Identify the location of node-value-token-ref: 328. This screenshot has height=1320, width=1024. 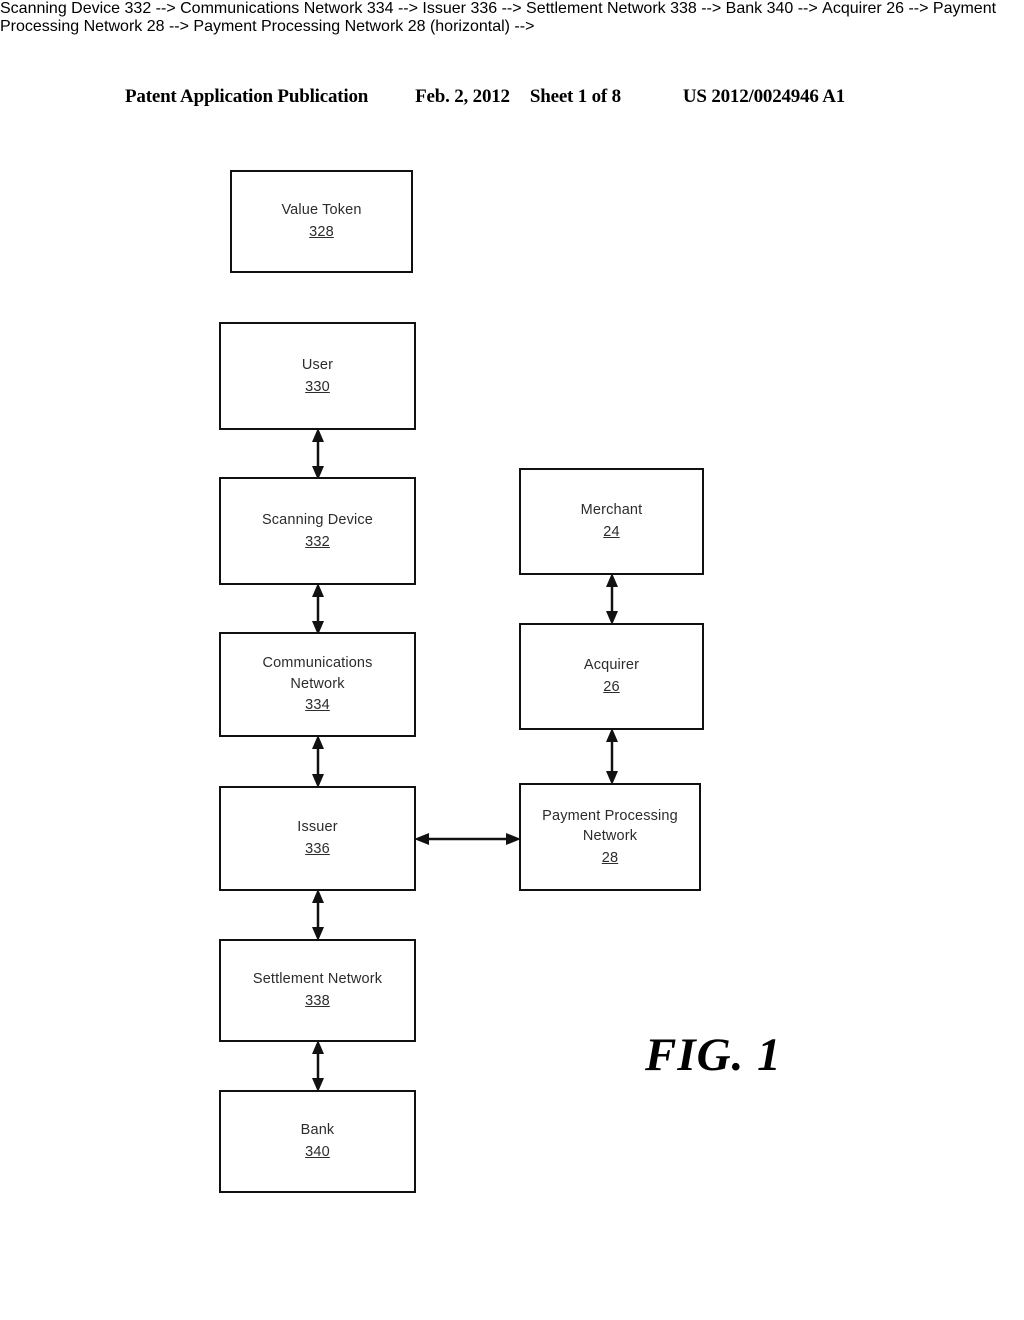
(321, 232).